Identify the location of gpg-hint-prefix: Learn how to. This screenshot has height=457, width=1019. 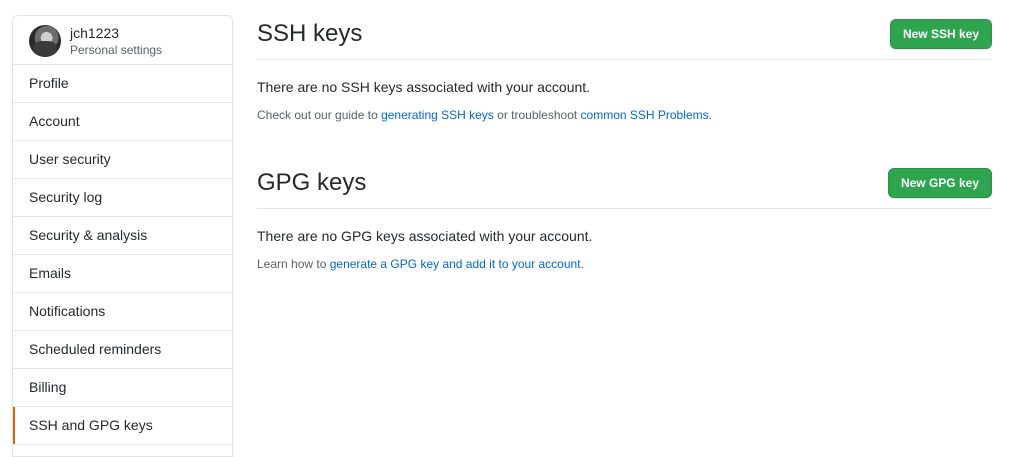
(293, 264).